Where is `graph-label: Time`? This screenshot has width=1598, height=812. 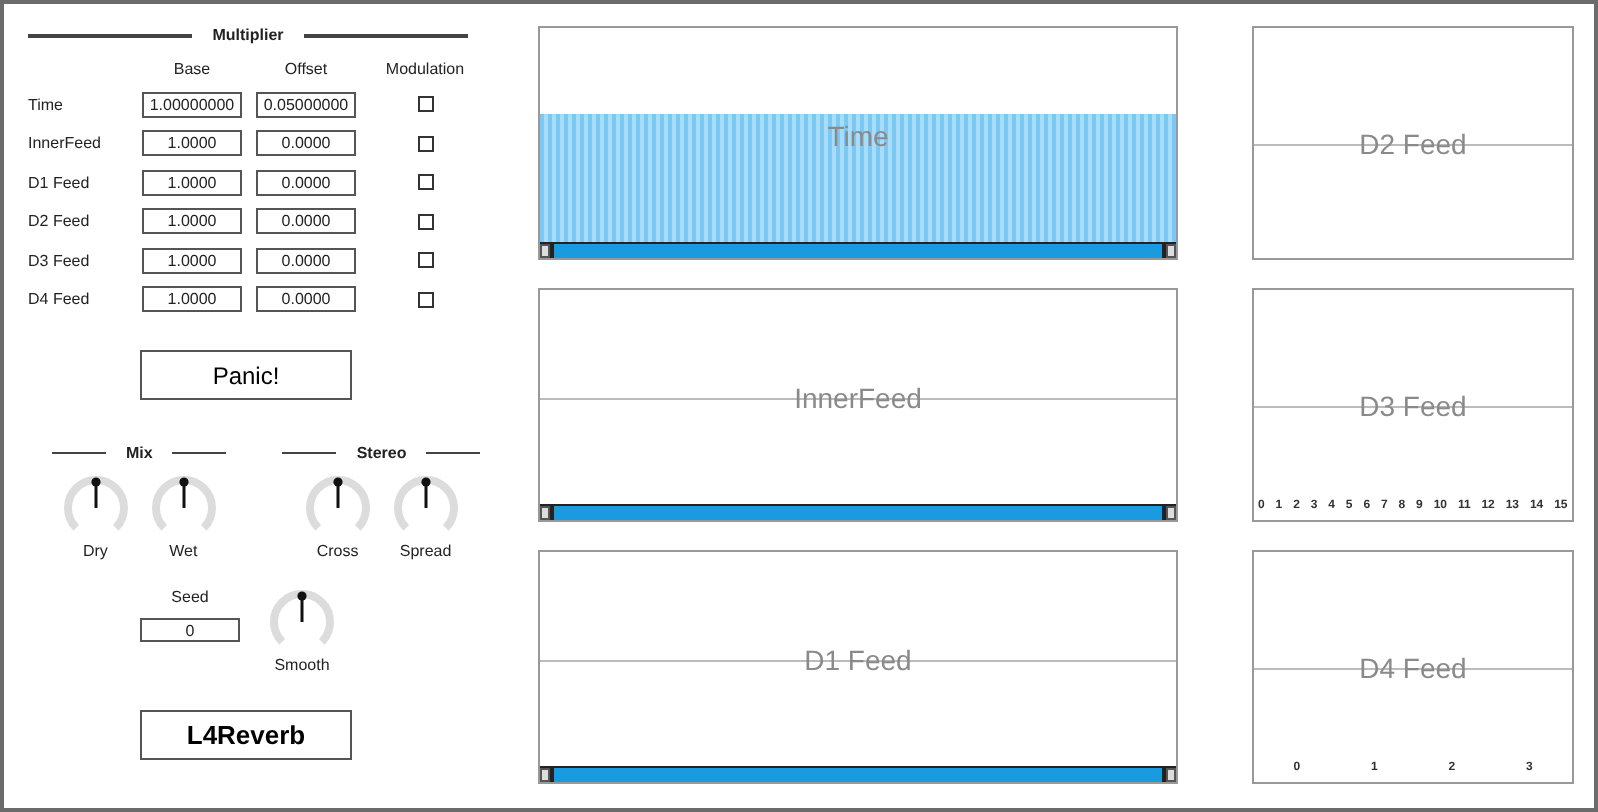
graph-label: Time is located at coordinates (858, 135).